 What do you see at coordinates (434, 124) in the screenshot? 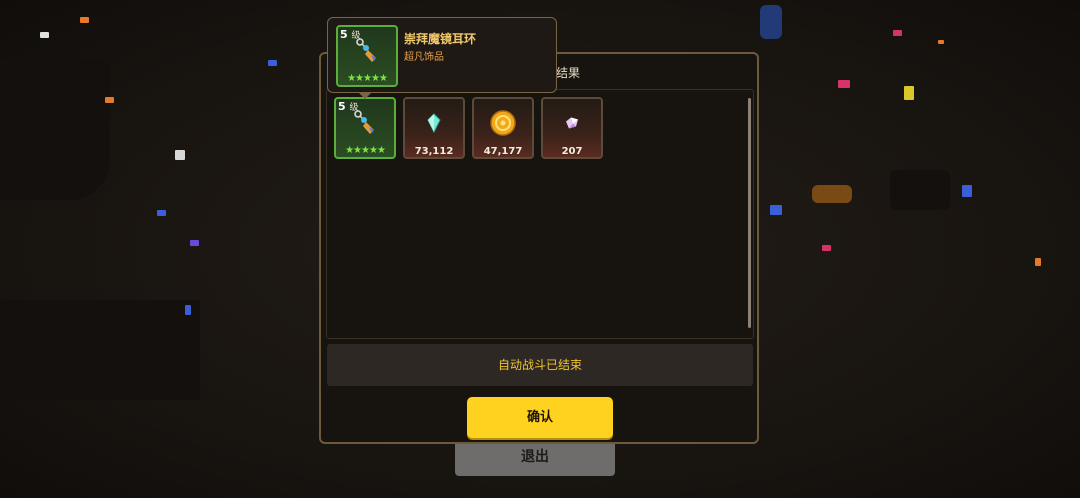
I see `blue-crystal-icon` at bounding box center [434, 124].